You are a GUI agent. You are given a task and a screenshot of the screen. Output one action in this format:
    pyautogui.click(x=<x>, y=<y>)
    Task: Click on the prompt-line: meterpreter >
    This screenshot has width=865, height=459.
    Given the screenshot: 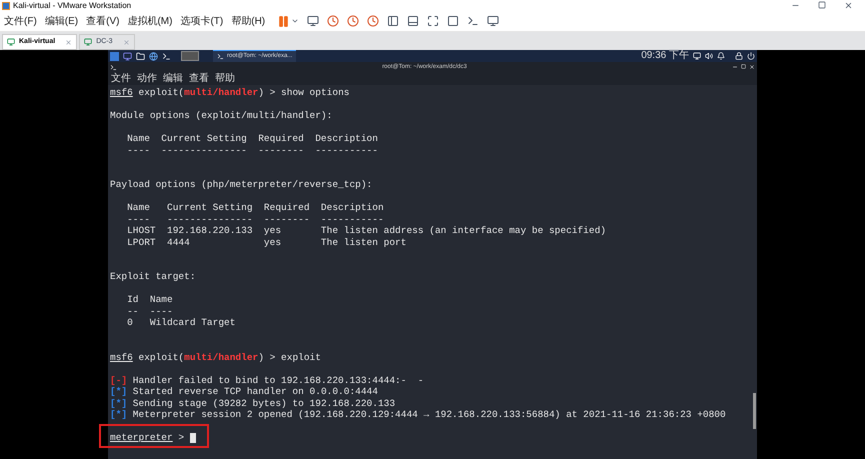 What is the action you would take?
    pyautogui.click(x=148, y=438)
    